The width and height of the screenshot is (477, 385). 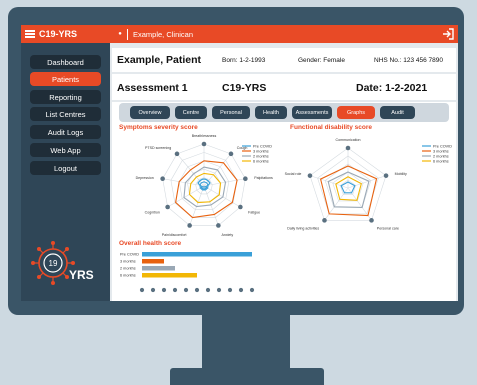 What do you see at coordinates (129, 255) in the screenshot?
I see `bar-category-label: Pre COVID` at bounding box center [129, 255].